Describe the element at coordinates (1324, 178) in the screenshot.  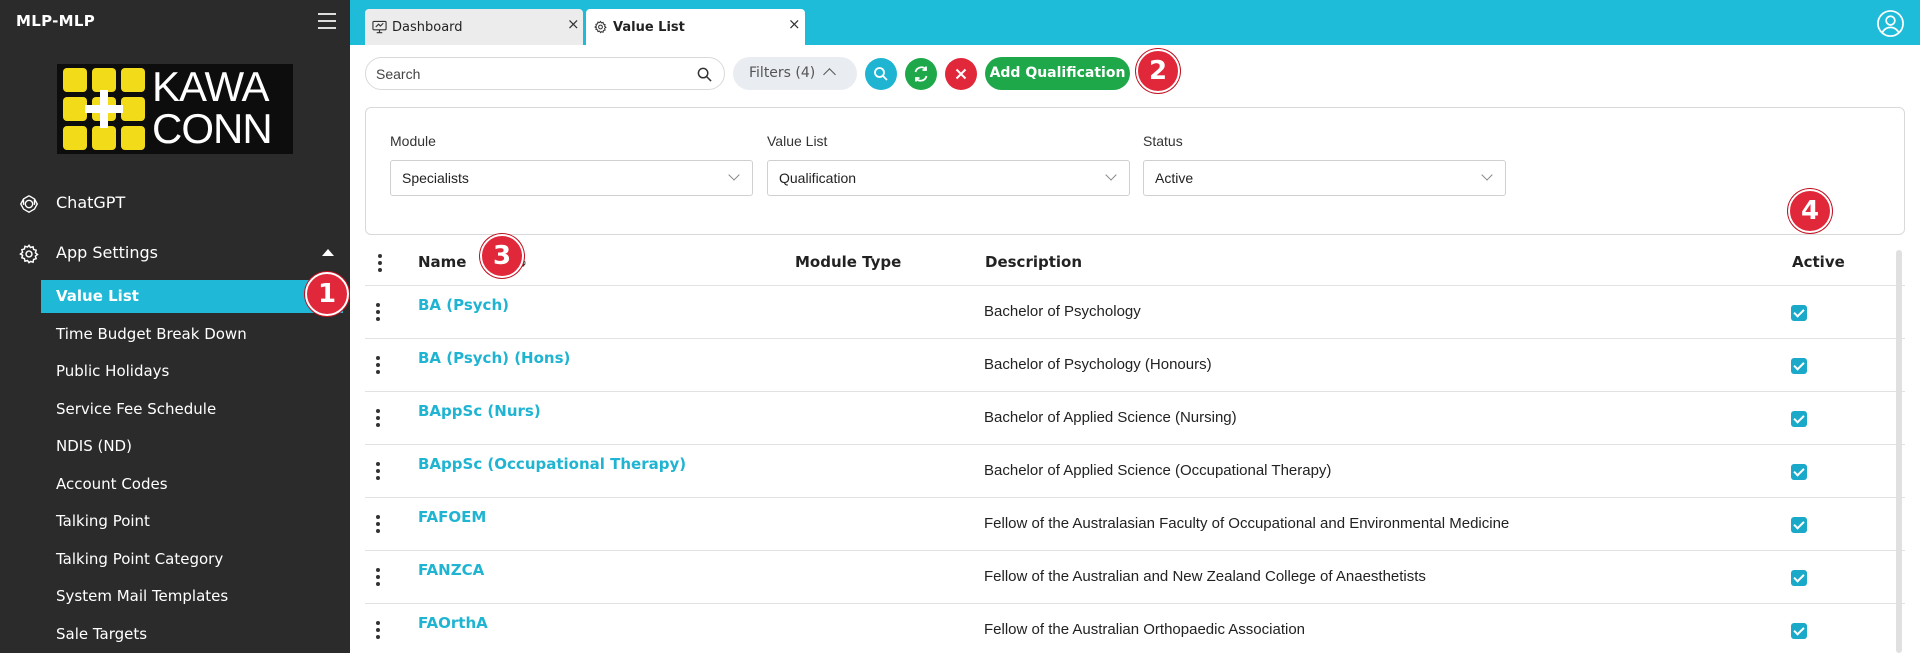
I see `filter-status-select: Active` at that location.